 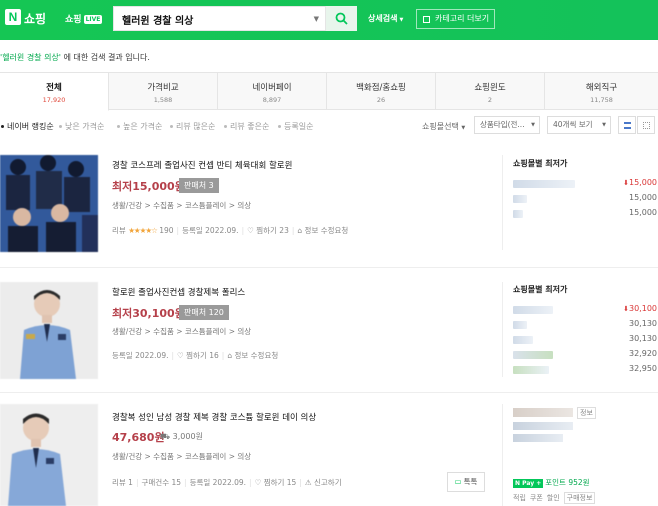 I want to click on category-more-button: 카테고리 더보기, so click(x=455, y=19).